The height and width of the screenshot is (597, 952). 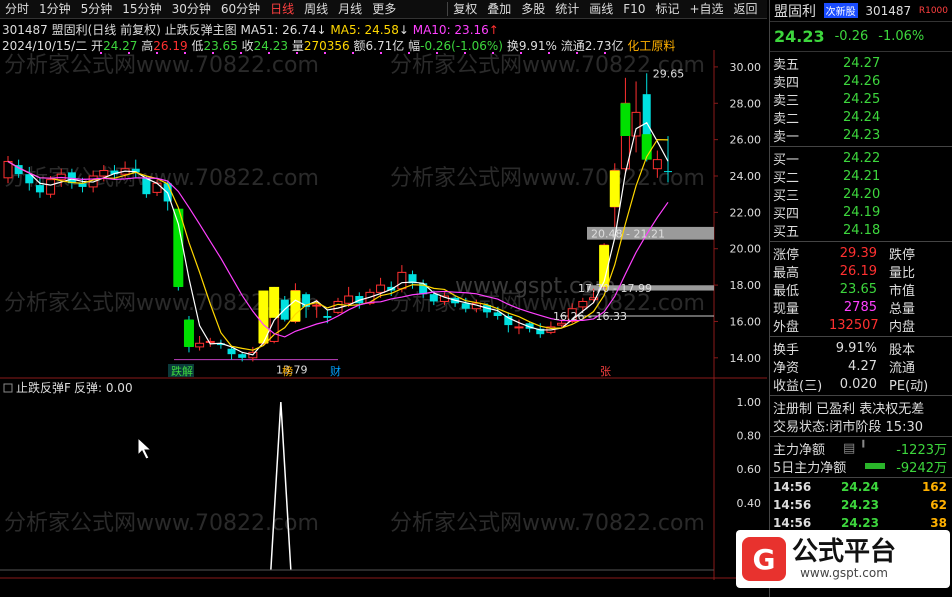 I want to click on bids-row: 买一 24.22, so click(x=861, y=158).